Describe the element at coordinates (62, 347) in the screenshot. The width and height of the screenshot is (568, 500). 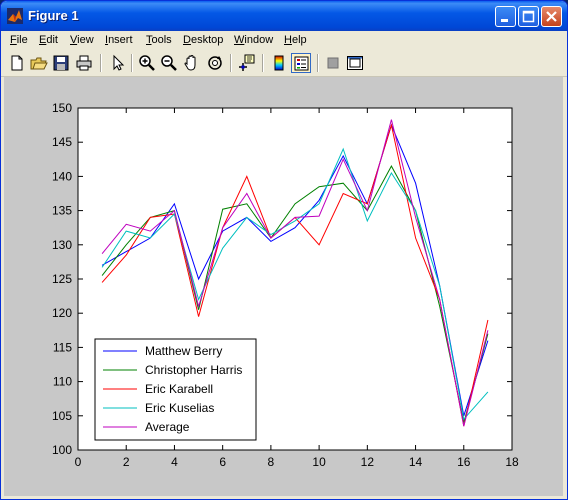
I see `y-tick-label: 115` at that location.